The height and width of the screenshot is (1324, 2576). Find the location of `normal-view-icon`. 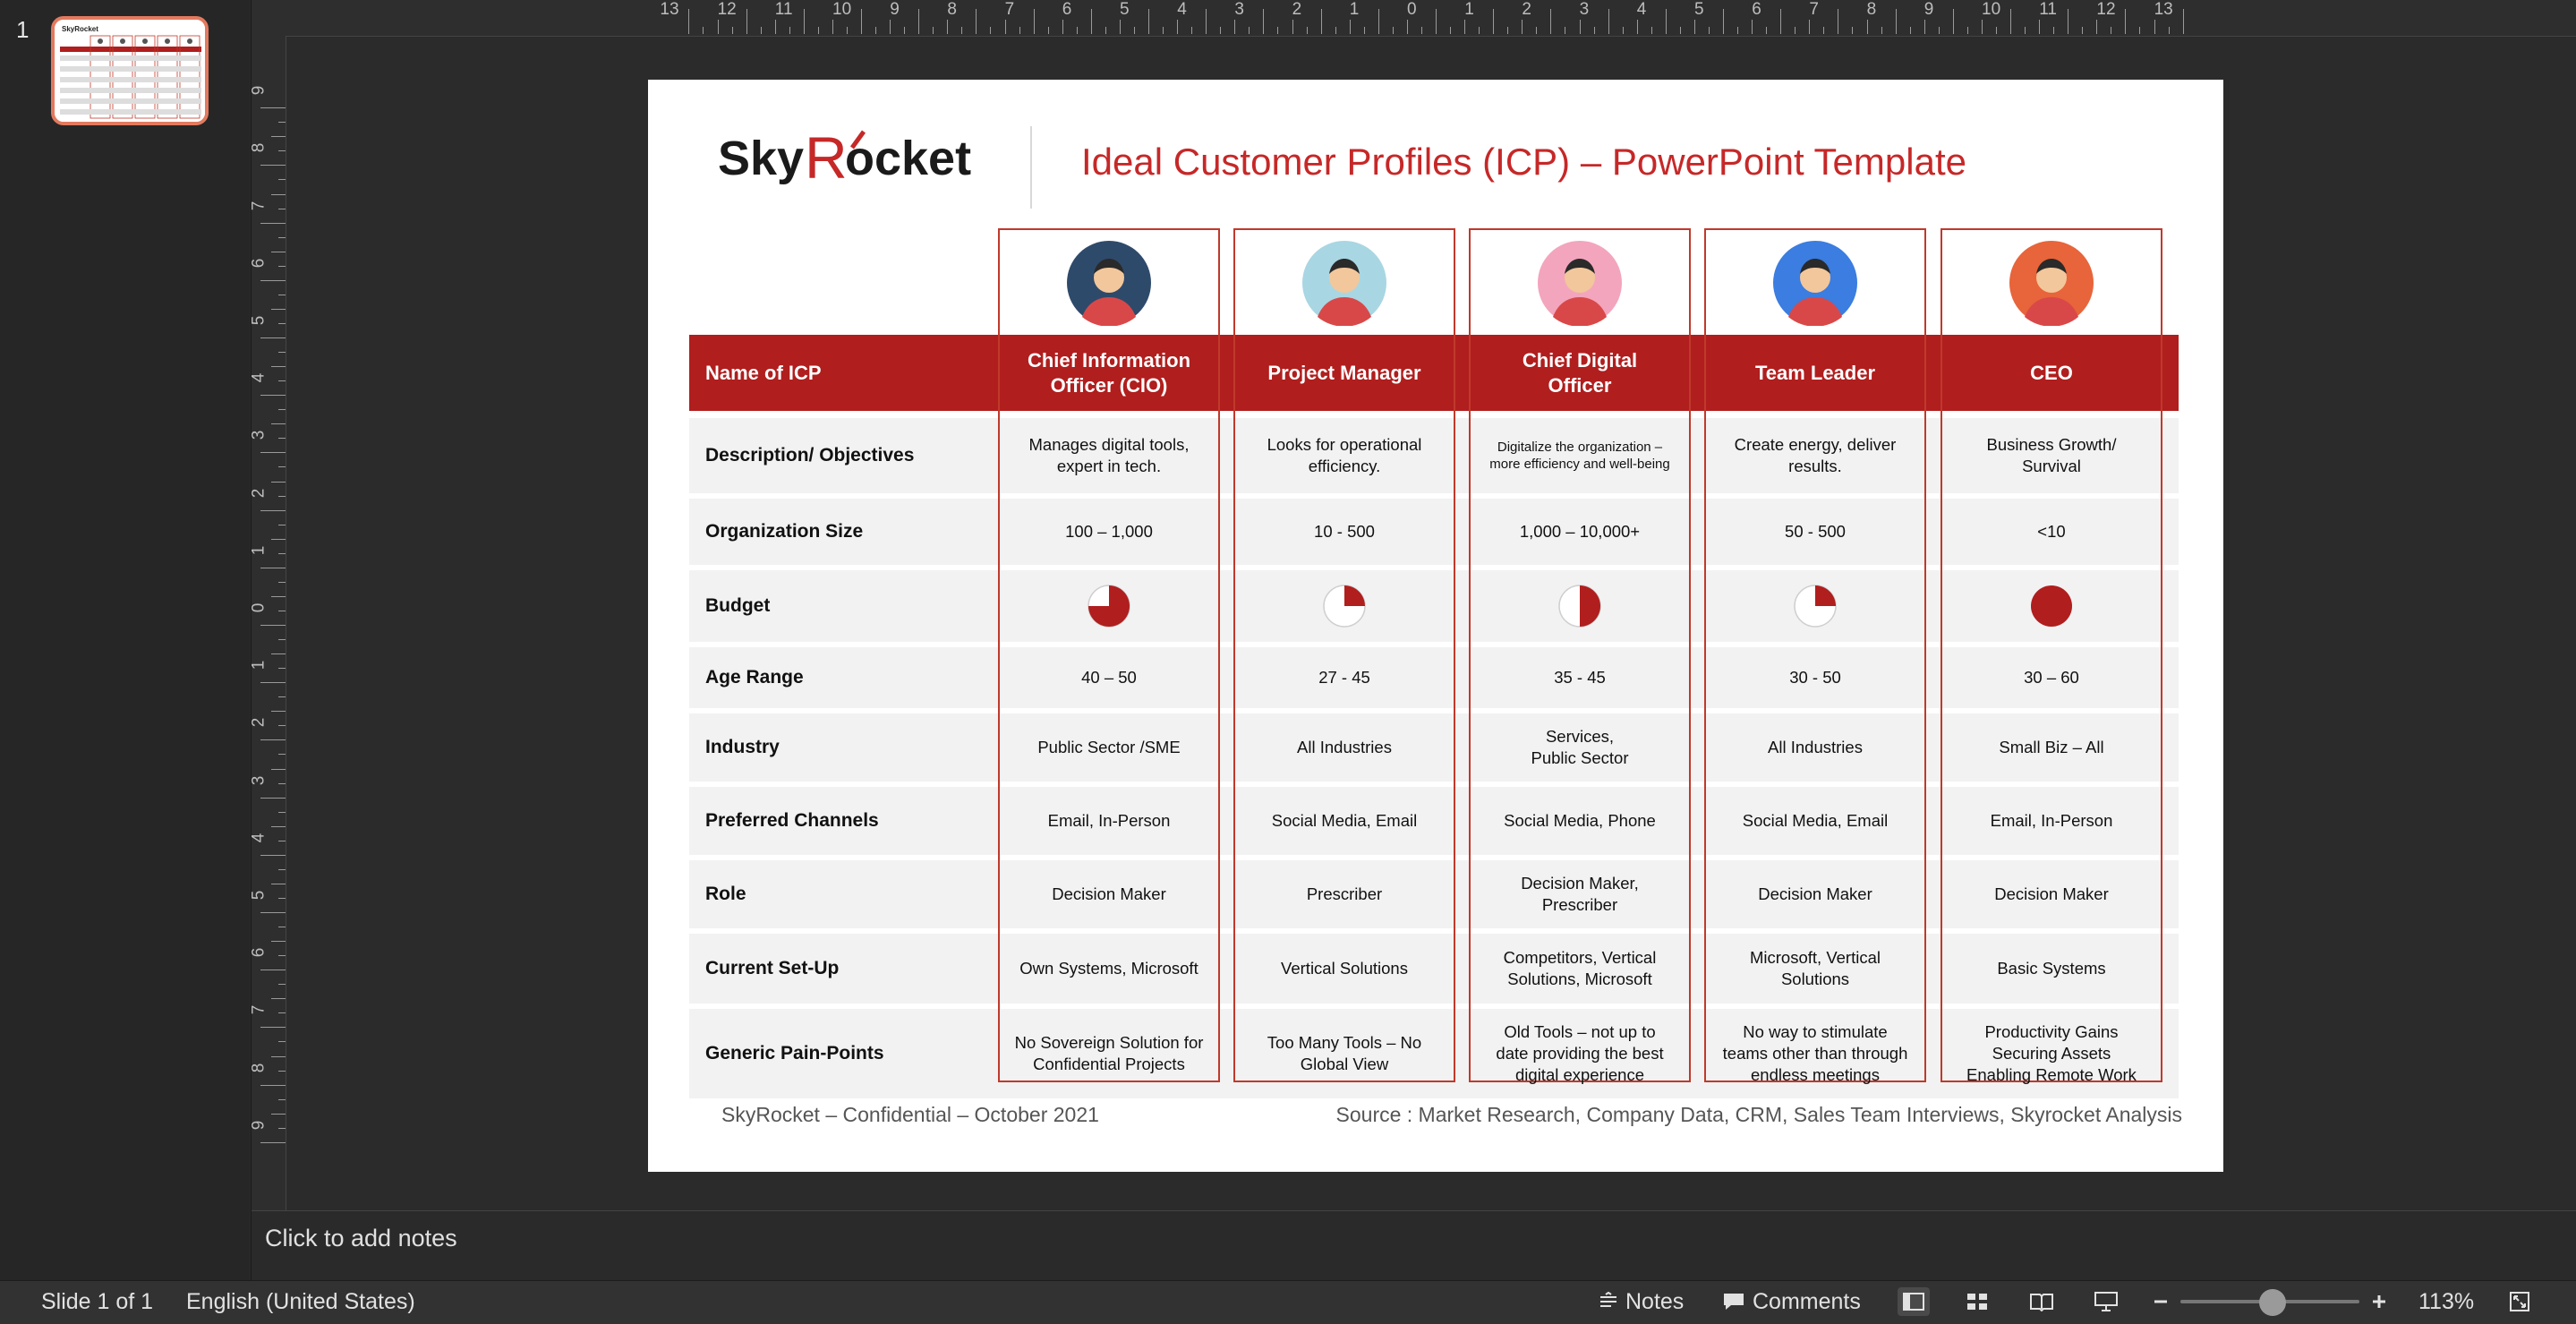

normal-view-icon is located at coordinates (1914, 1301).